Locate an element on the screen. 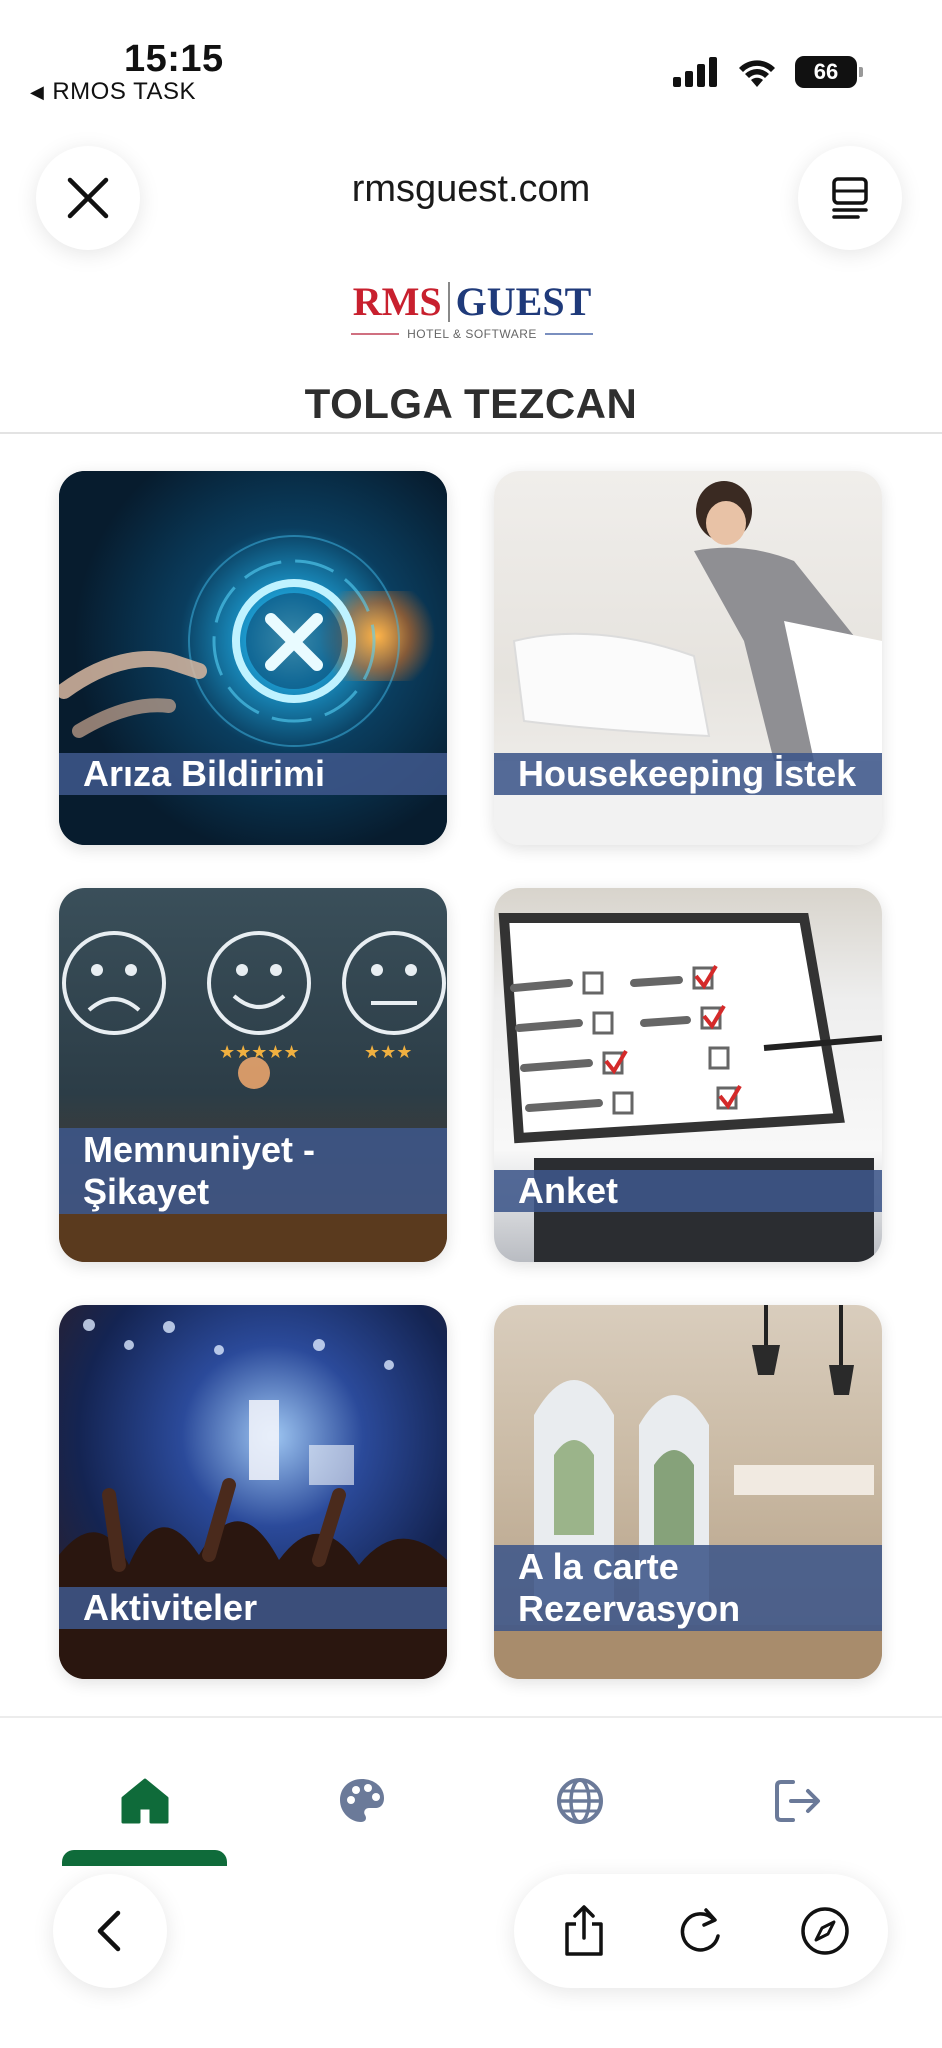 The height and width of the screenshot is (2048, 942). back-icon is located at coordinates (109, 1931).